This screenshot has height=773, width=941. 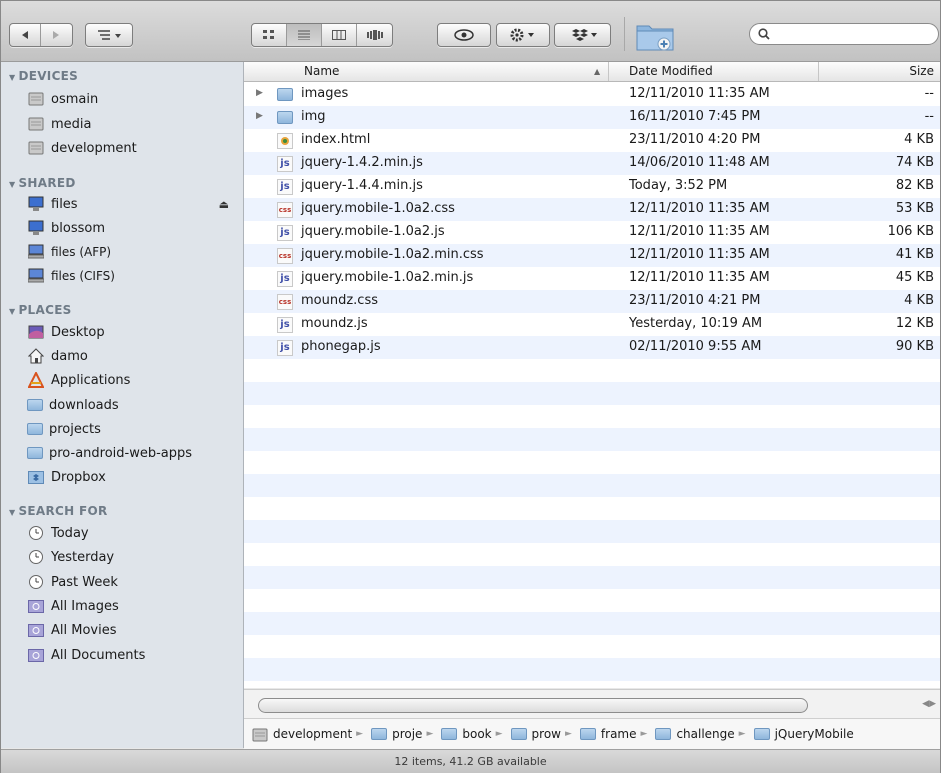 I want to click on sidebar-item-desktop: Desktop, so click(x=132, y=332).